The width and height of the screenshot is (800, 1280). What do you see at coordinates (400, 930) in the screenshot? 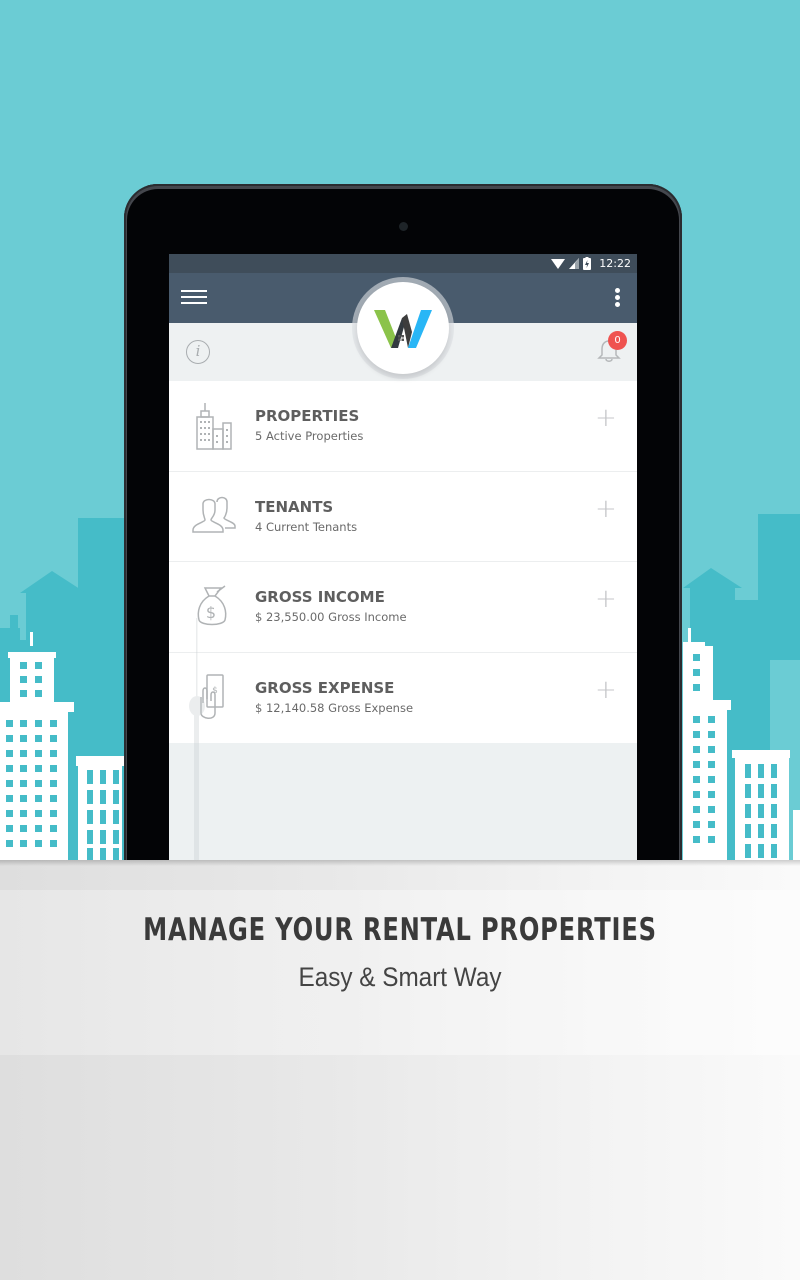
I see `promo-headline: MANAGE YOUR RENTAL PROPERTIES` at bounding box center [400, 930].